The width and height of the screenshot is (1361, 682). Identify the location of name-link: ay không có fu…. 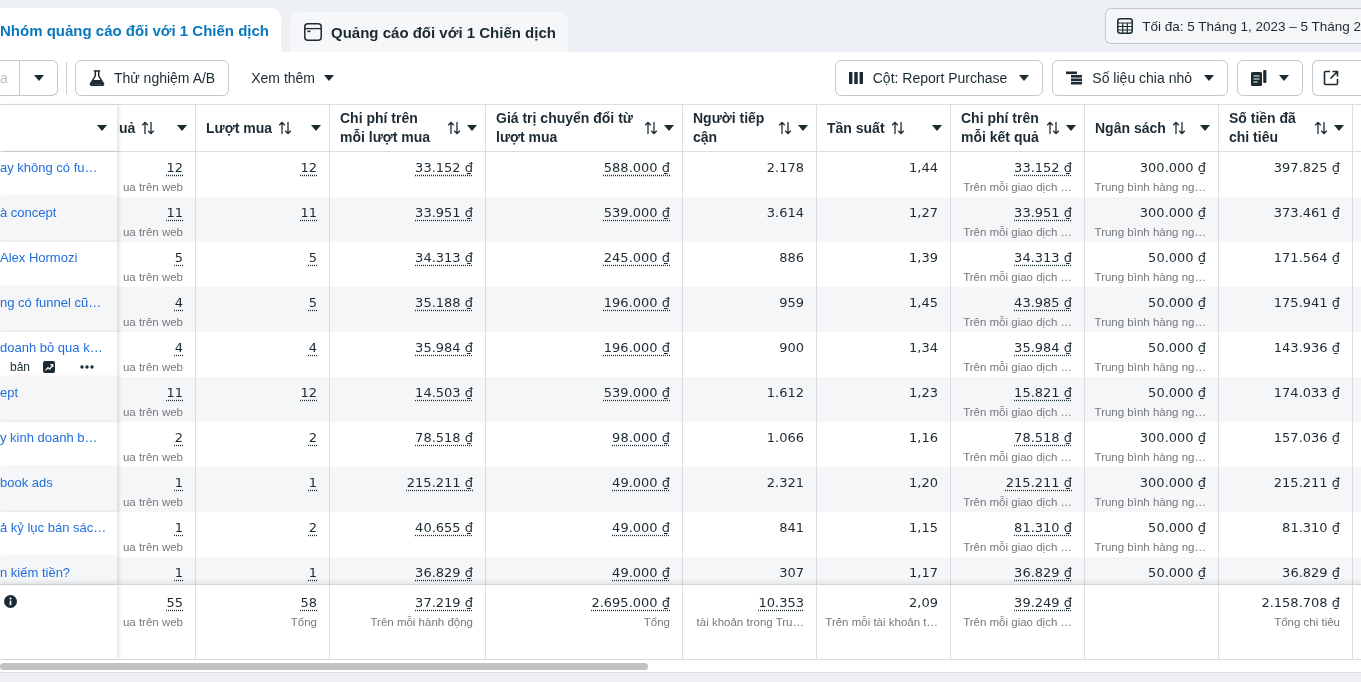
(49, 168).